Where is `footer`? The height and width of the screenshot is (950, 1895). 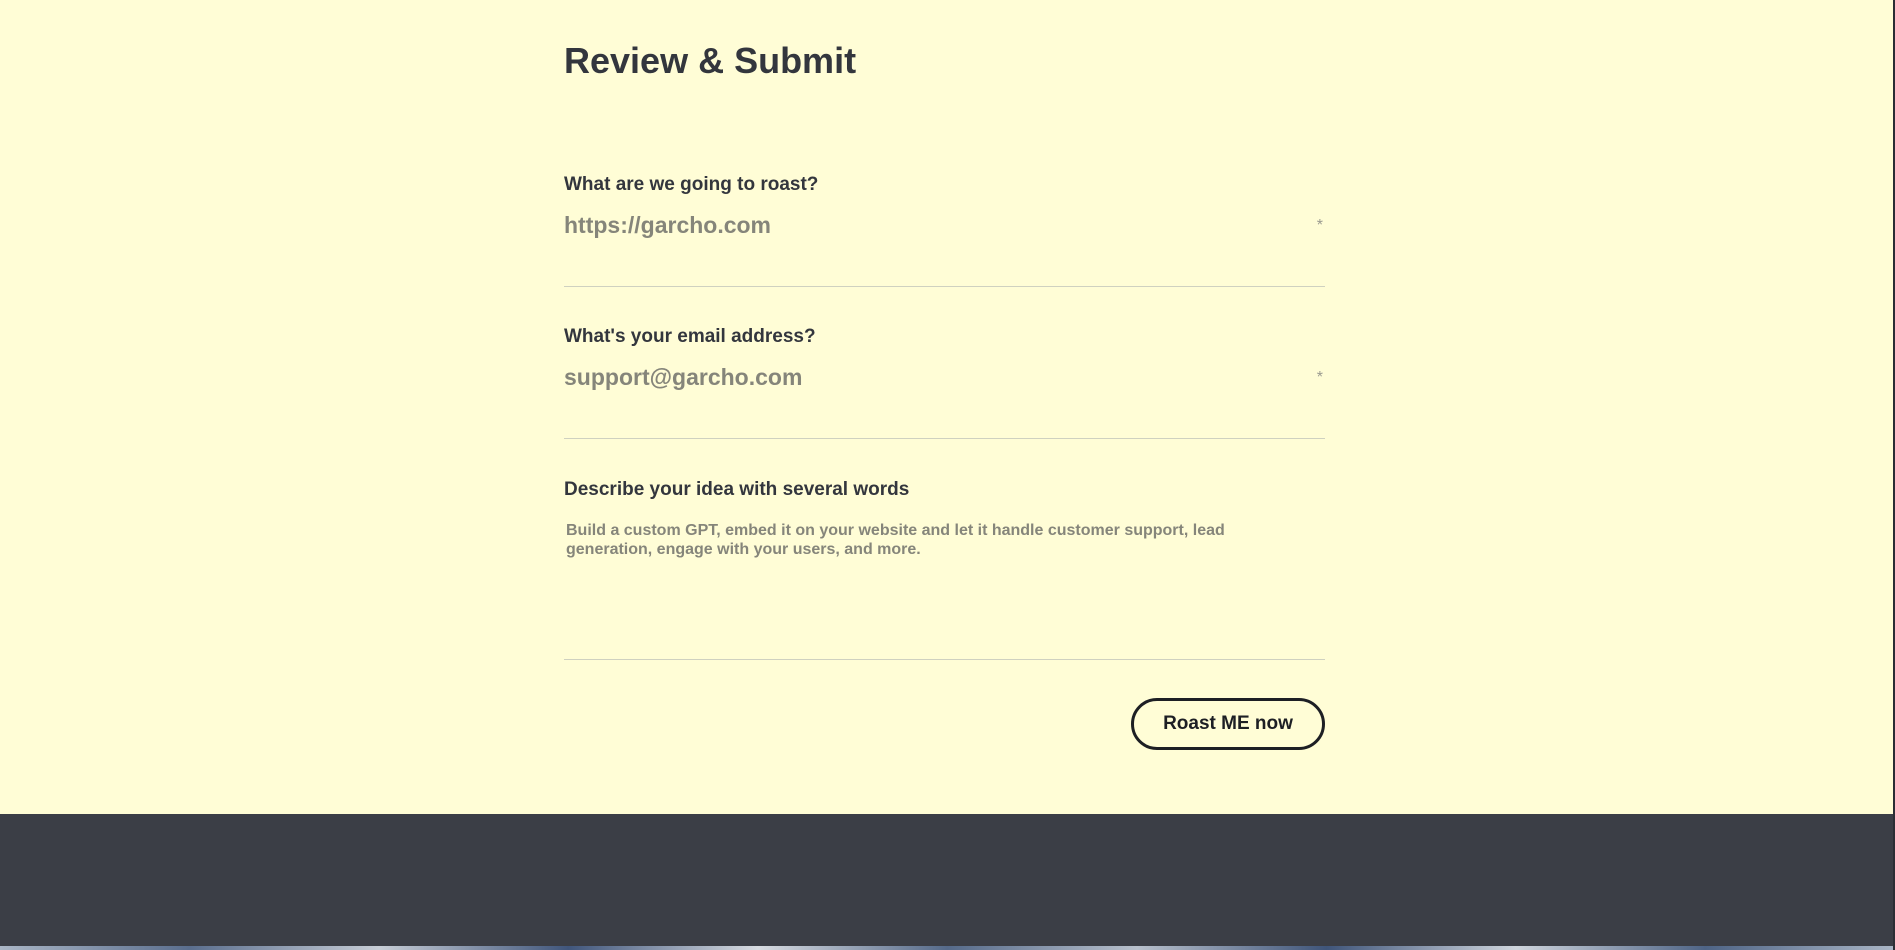
footer is located at coordinates (947, 882).